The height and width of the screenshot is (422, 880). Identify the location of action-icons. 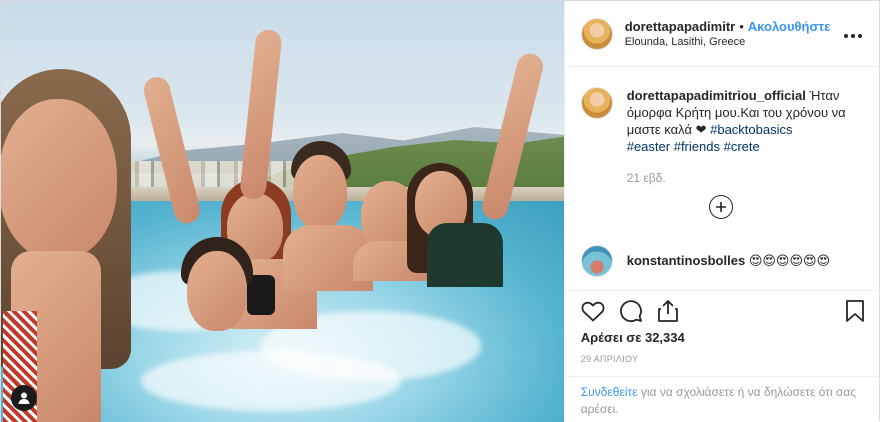
(723, 311).